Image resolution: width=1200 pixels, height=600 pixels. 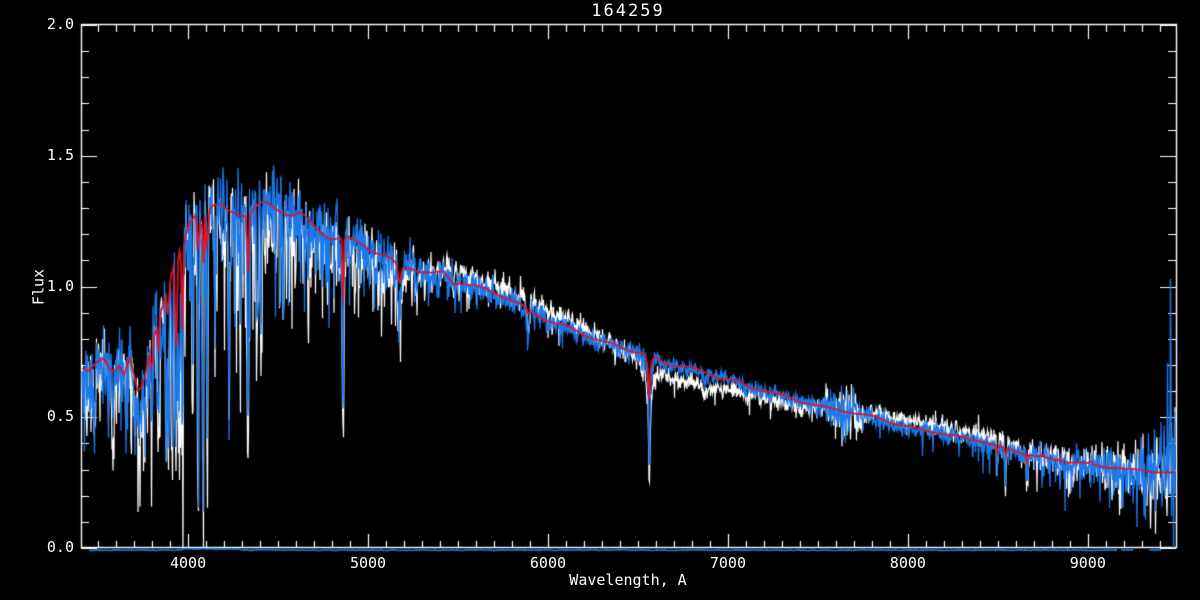 I want to click on y-tick-label: 0.0, so click(x=60, y=547).